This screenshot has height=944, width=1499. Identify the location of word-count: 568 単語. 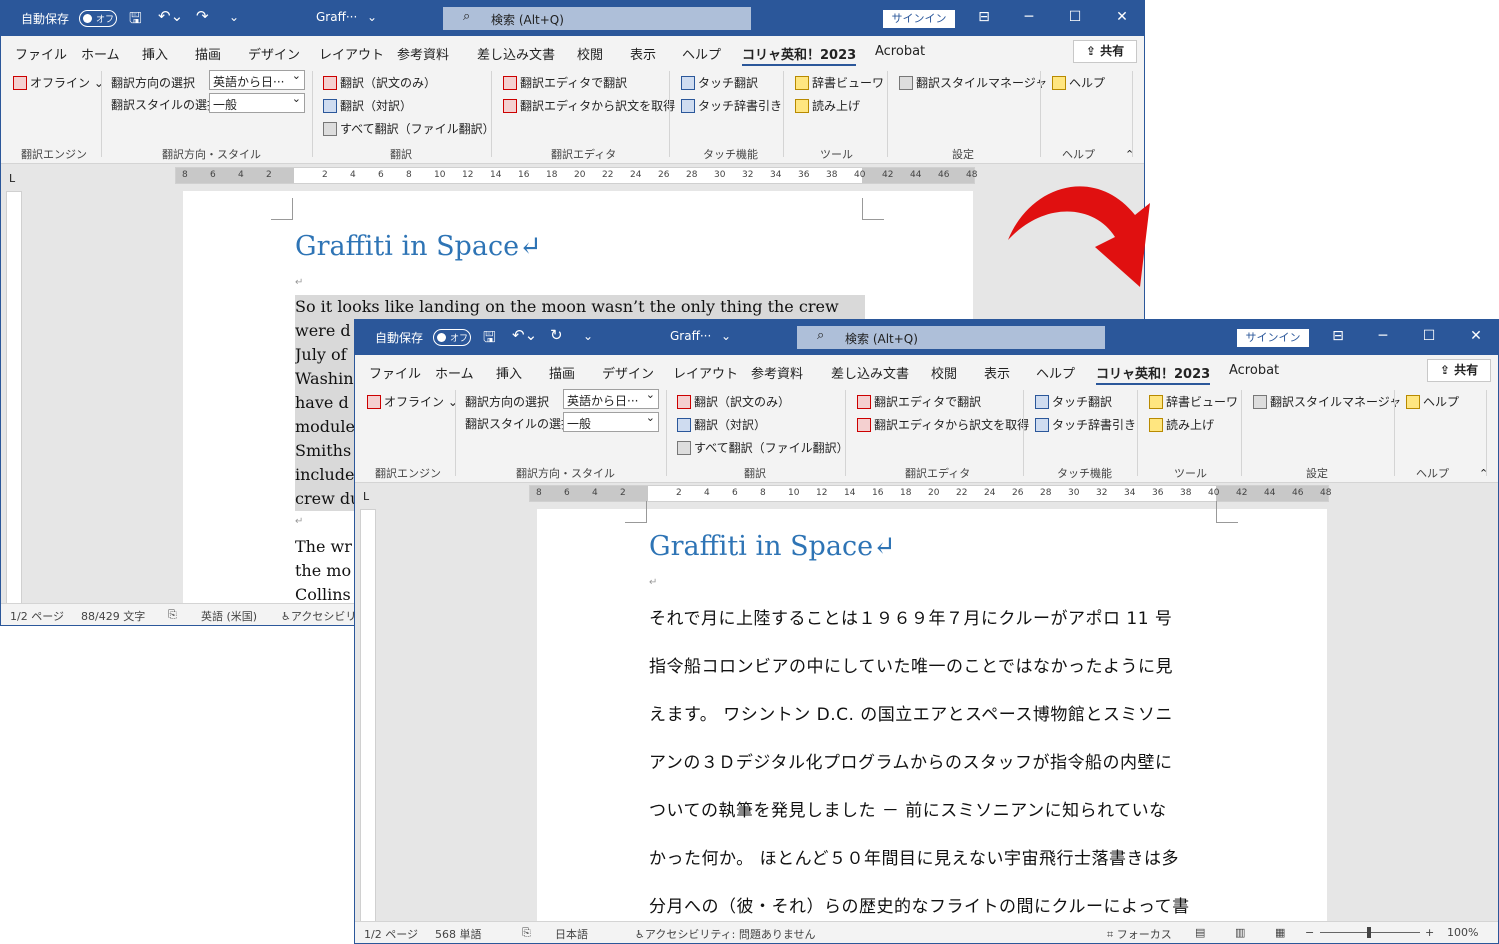
(458, 934).